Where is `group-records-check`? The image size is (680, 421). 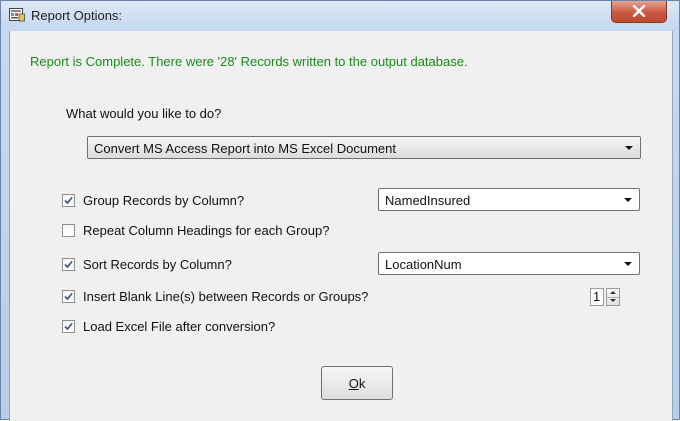 group-records-check is located at coordinates (68, 200).